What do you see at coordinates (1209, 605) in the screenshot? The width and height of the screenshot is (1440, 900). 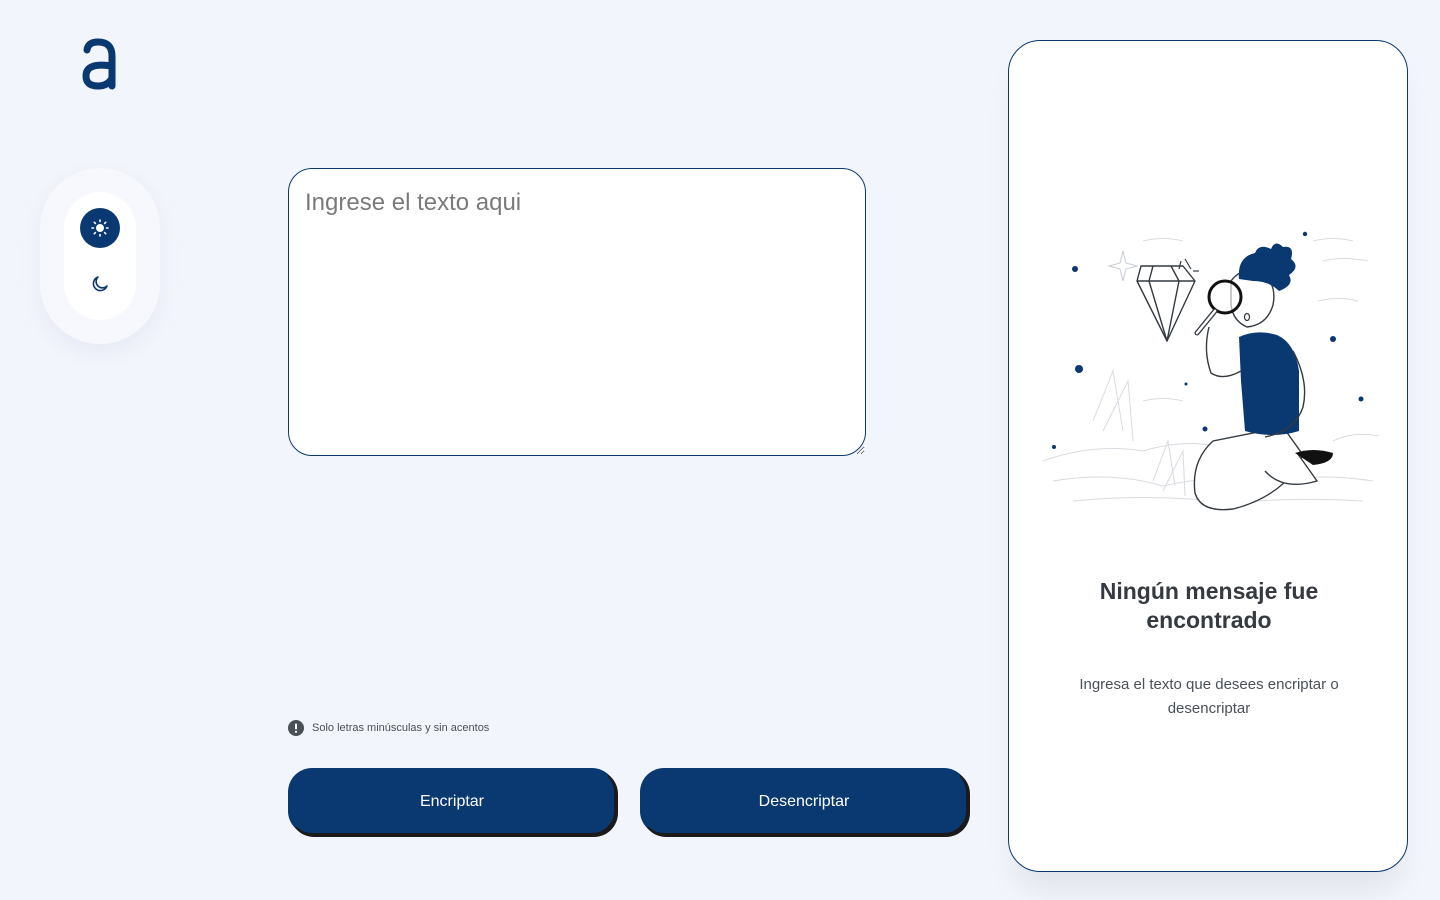 I see `empty-state-title: Ningún mensaje fue encontrado` at bounding box center [1209, 605].